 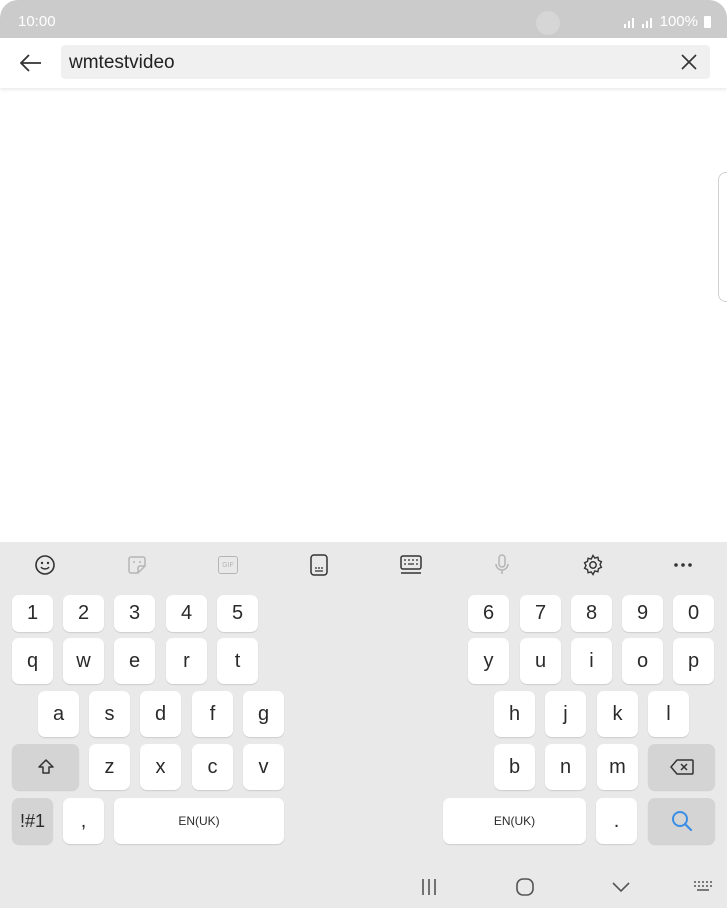 I want to click on emoji-icon, so click(x=45, y=565).